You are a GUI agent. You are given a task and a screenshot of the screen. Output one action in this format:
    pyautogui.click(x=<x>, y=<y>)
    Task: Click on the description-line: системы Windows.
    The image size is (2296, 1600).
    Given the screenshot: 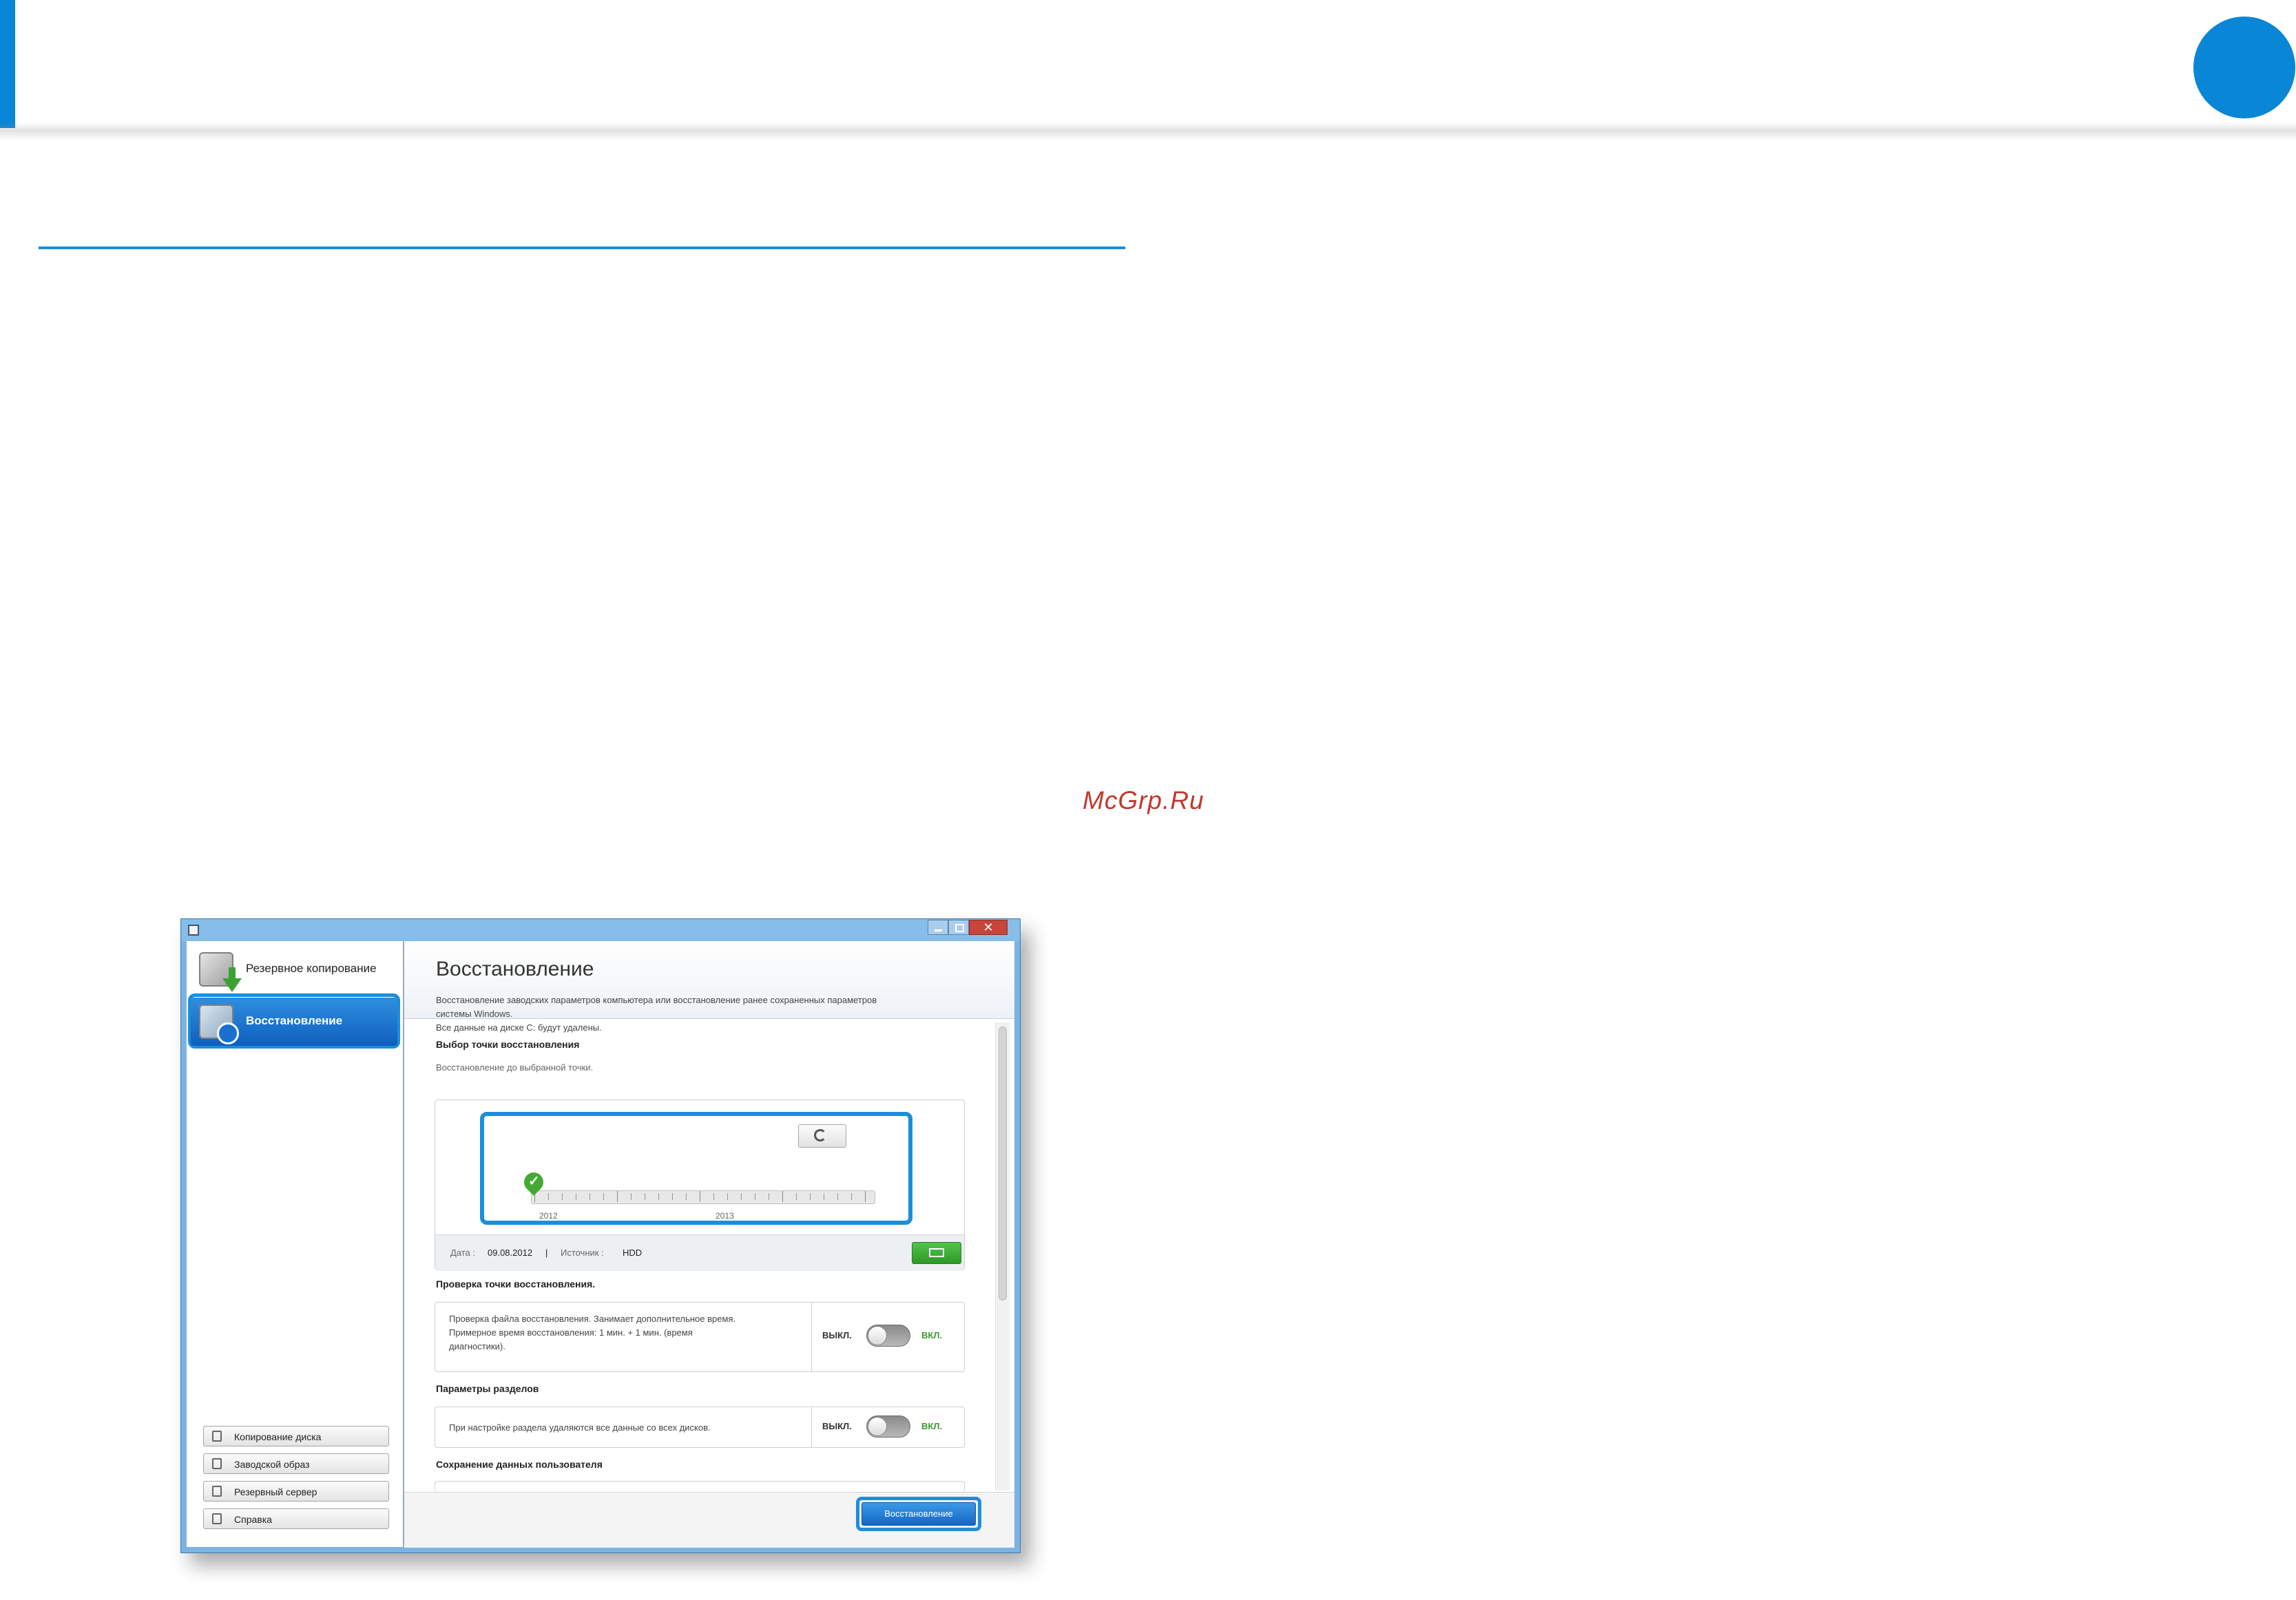 What is the action you would take?
    pyautogui.click(x=474, y=1014)
    